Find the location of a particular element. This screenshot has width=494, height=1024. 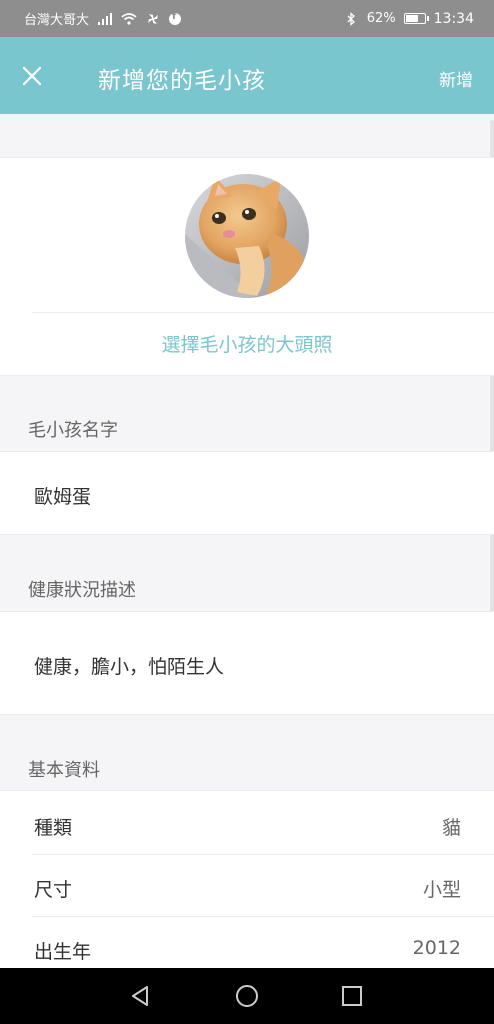

divider is located at coordinates (263, 312).